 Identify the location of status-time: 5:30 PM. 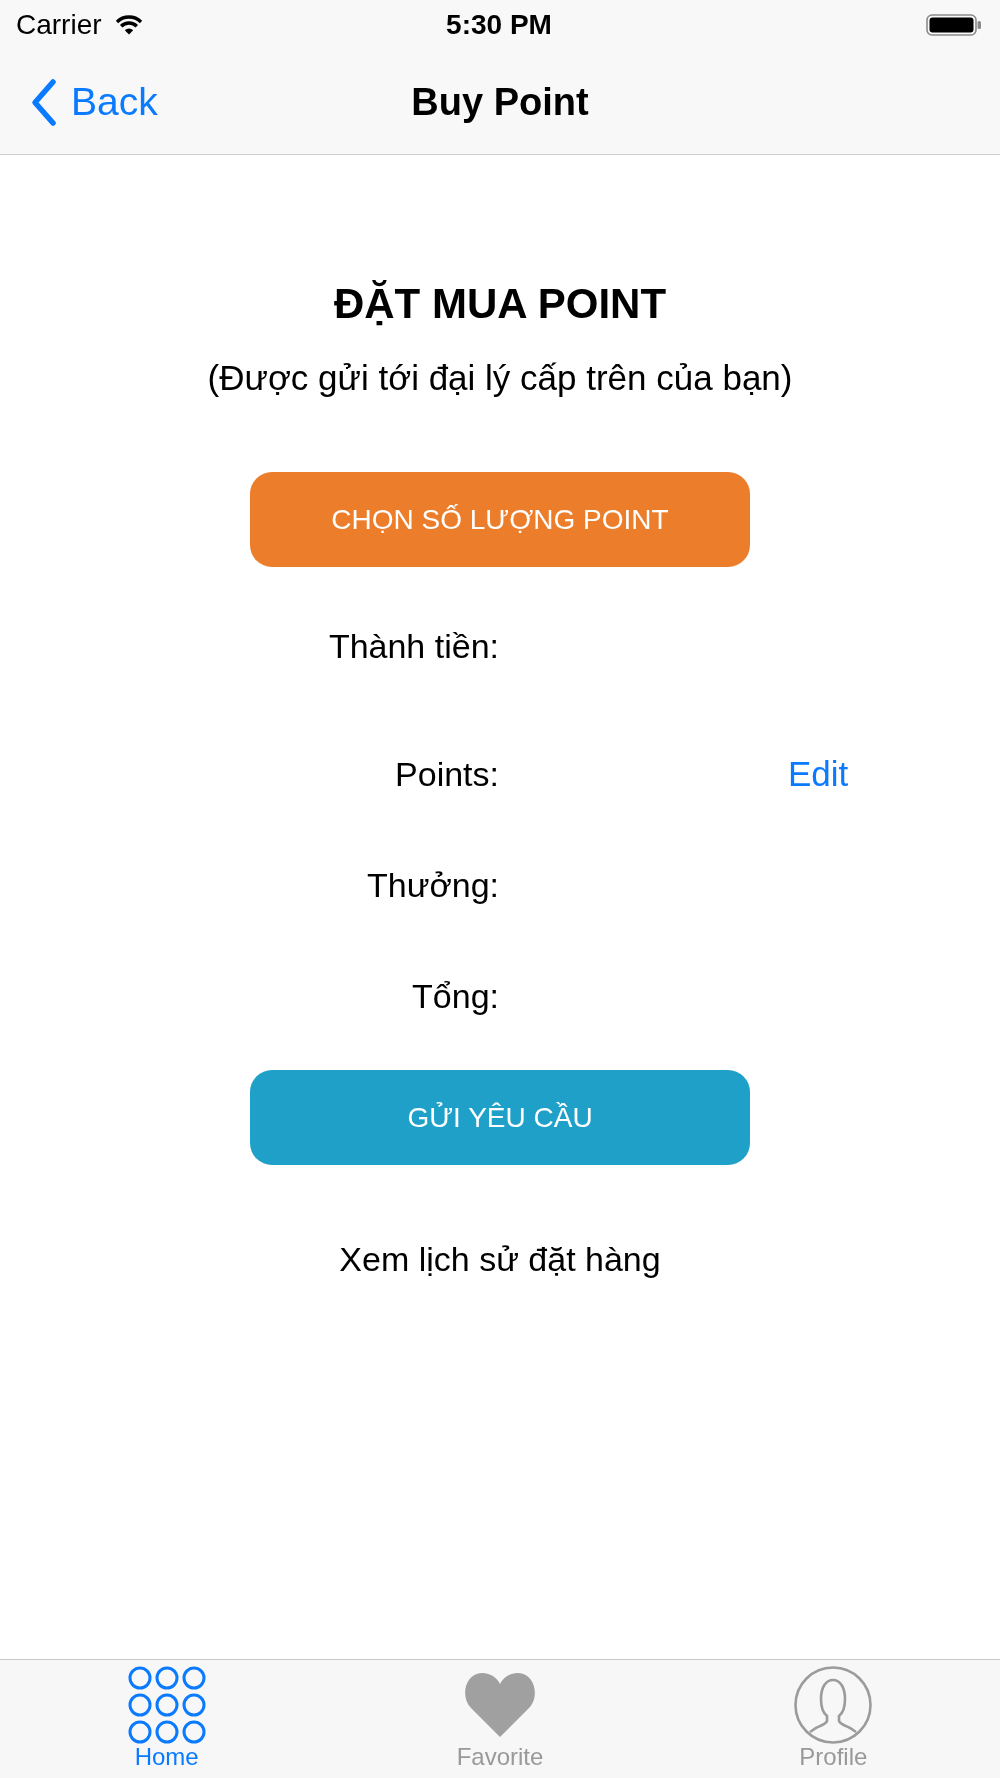
(499, 25).